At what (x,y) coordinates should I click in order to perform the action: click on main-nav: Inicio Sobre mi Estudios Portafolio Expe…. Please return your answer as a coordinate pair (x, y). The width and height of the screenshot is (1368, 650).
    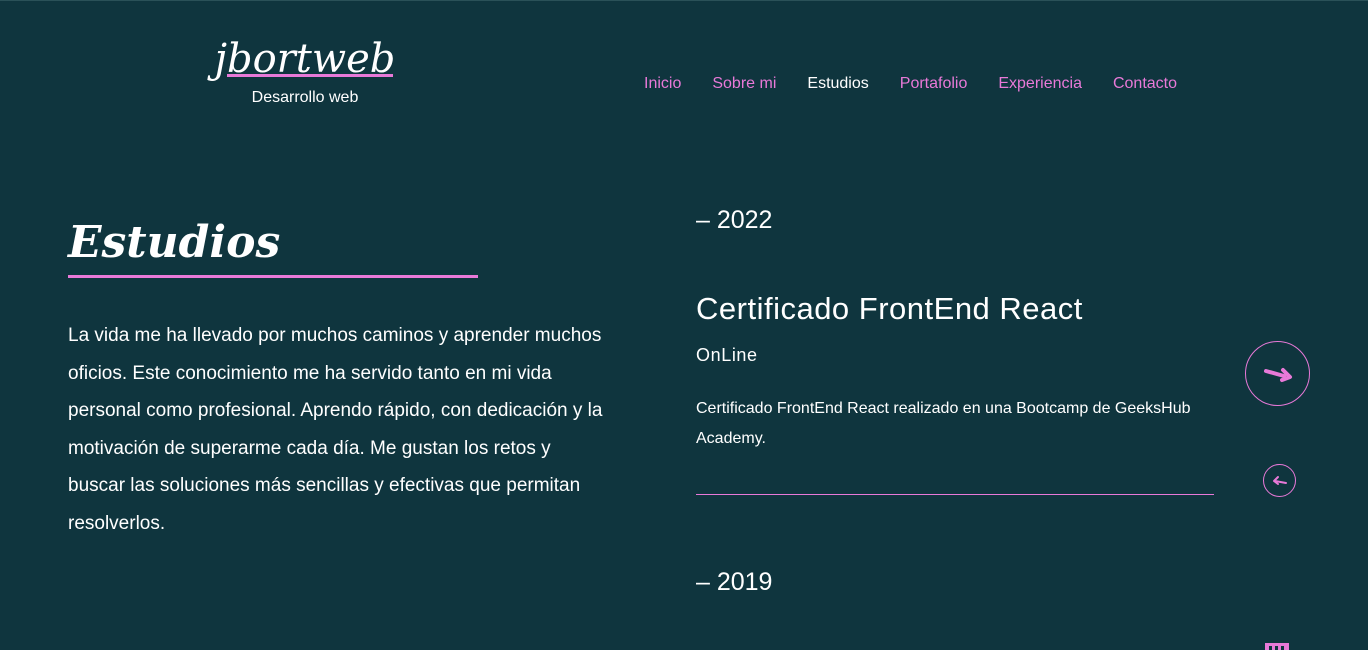
    Looking at the image, I should click on (926, 84).